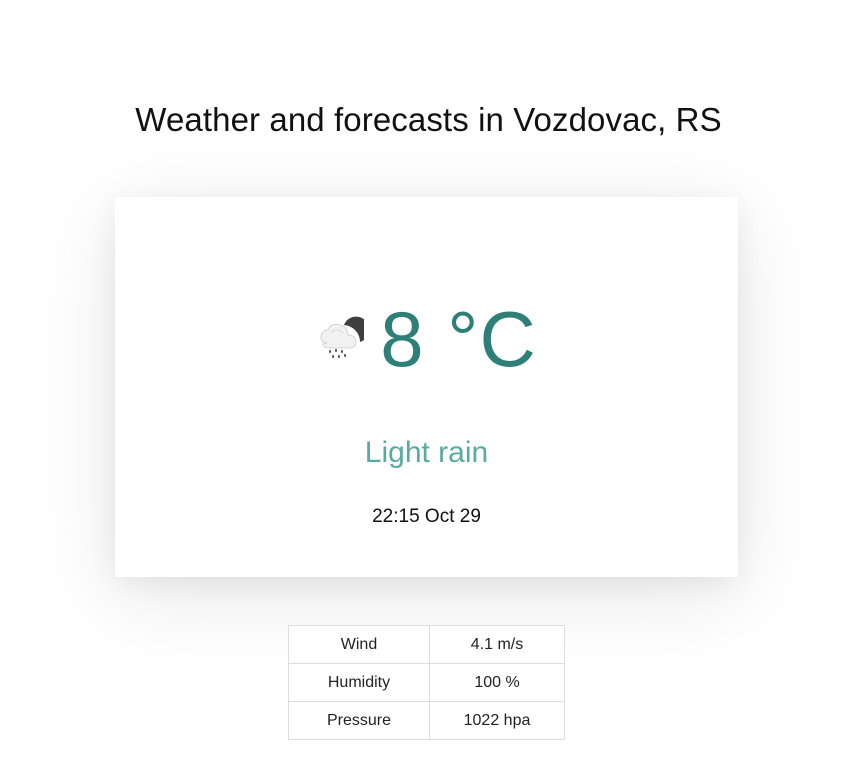  What do you see at coordinates (497, 644) in the screenshot?
I see `wind-value: 4.1 m/s` at bounding box center [497, 644].